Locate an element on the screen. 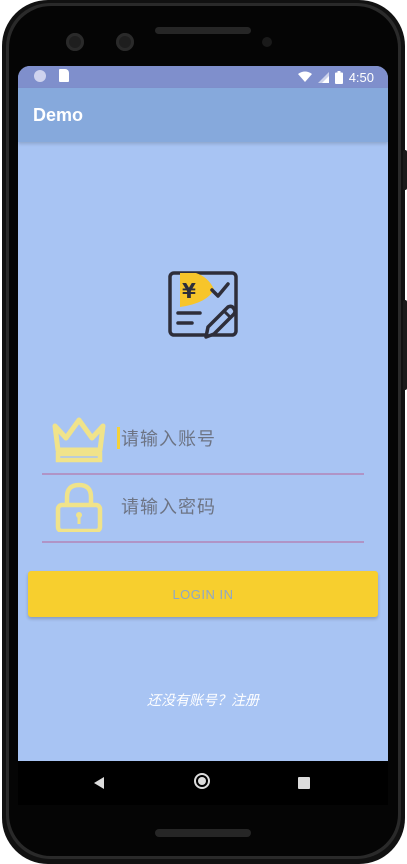 The width and height of the screenshot is (407, 864). password-field-row is located at coordinates (203, 510).